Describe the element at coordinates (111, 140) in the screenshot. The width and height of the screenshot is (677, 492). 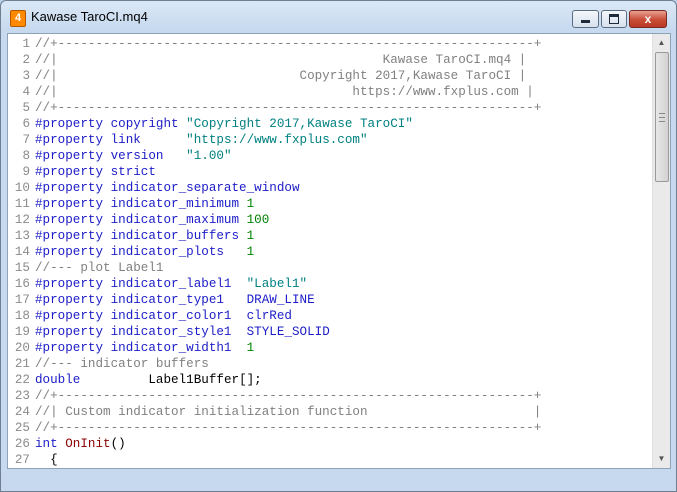
I see `code-token: #property link` at that location.